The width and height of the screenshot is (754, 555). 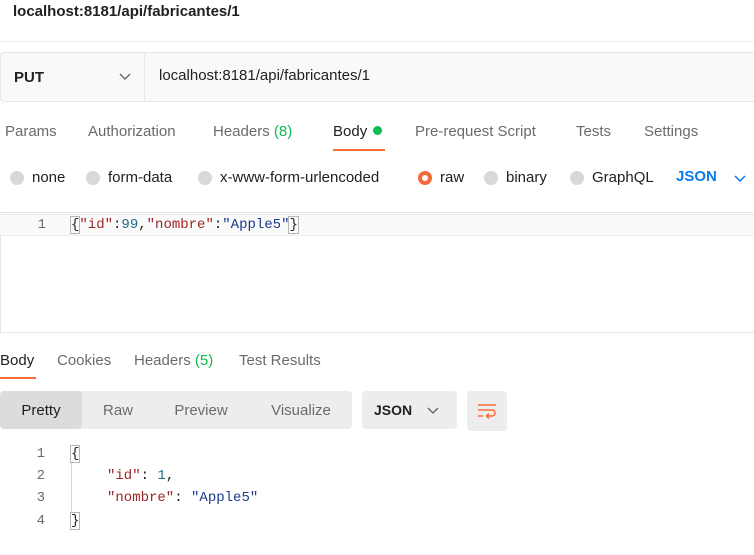 What do you see at coordinates (18, 378) in the screenshot?
I see `active-response-tab-indicator` at bounding box center [18, 378].